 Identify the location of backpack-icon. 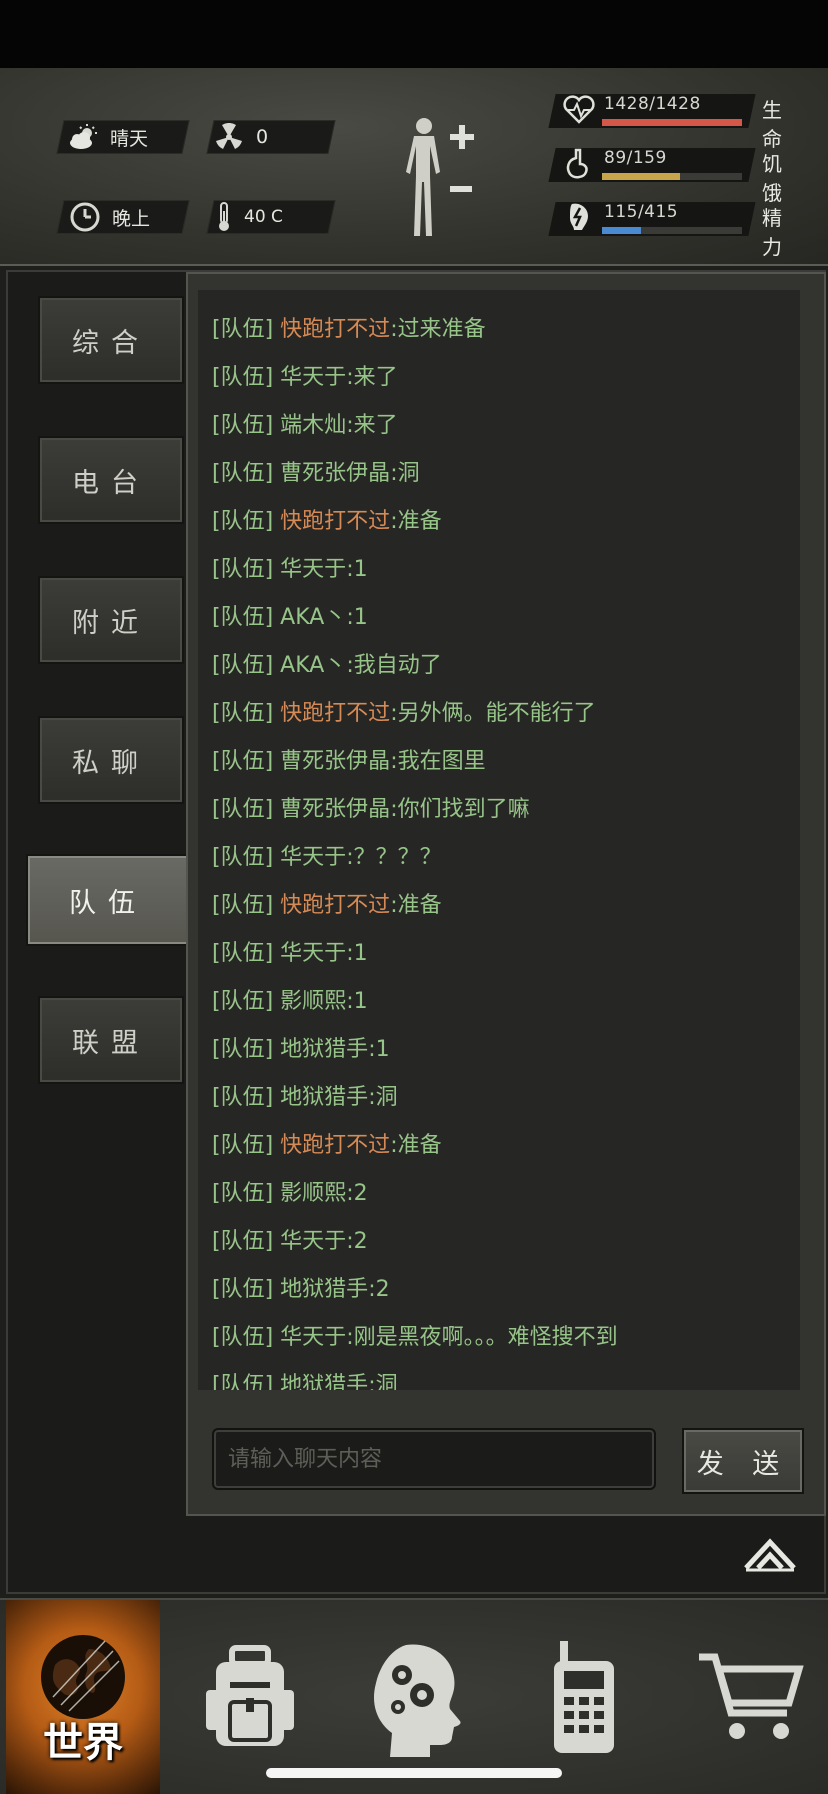
(250, 1695).